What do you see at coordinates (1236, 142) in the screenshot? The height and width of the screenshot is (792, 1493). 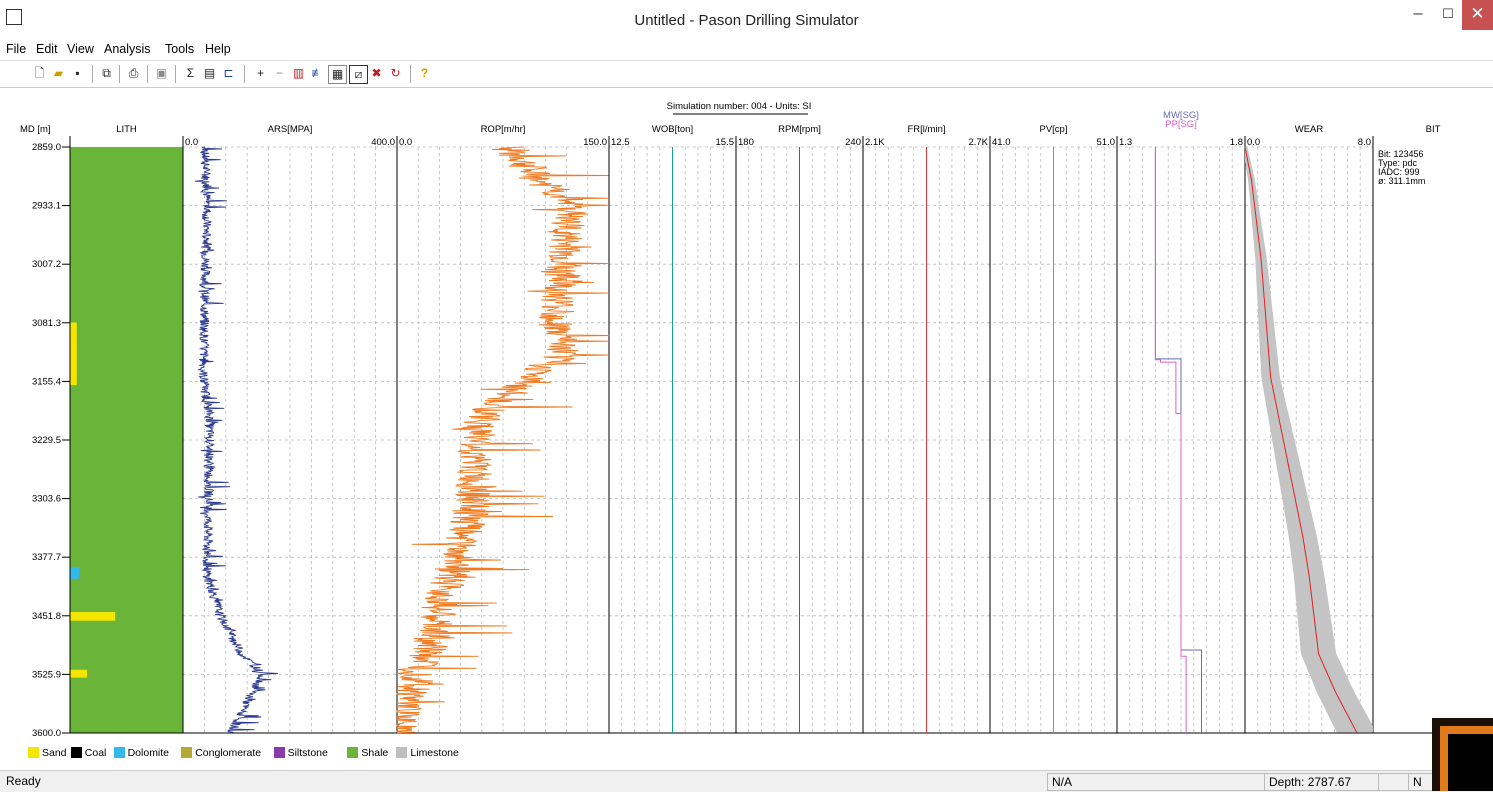 I see `track-max-label: 1.8` at bounding box center [1236, 142].